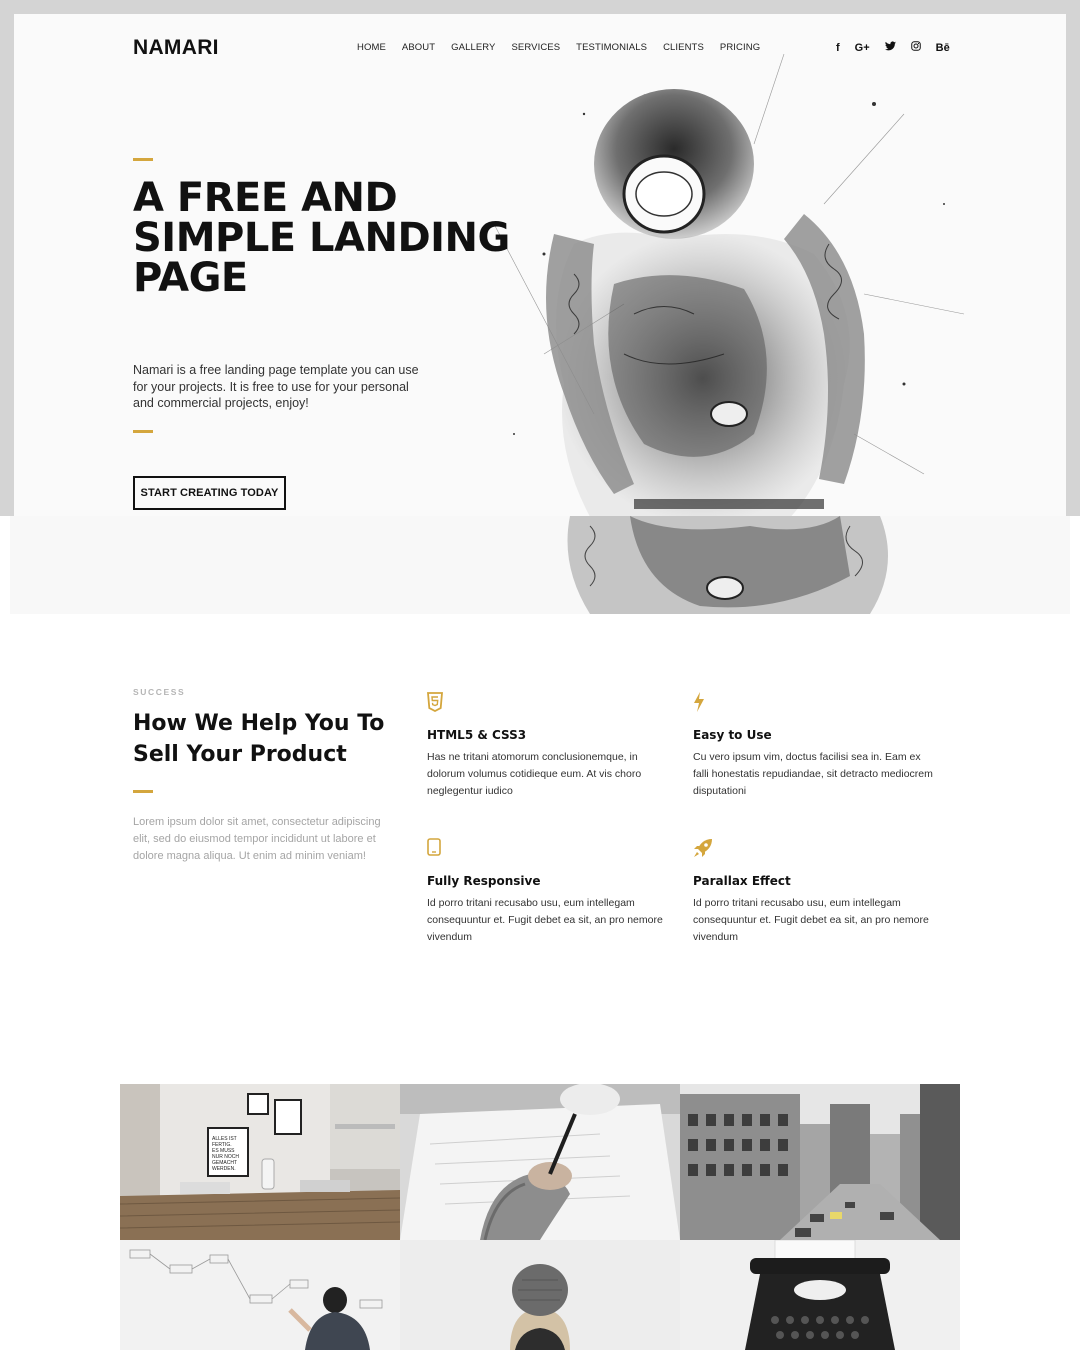  What do you see at coordinates (437, 702) in the screenshot?
I see `html5-icon` at bounding box center [437, 702].